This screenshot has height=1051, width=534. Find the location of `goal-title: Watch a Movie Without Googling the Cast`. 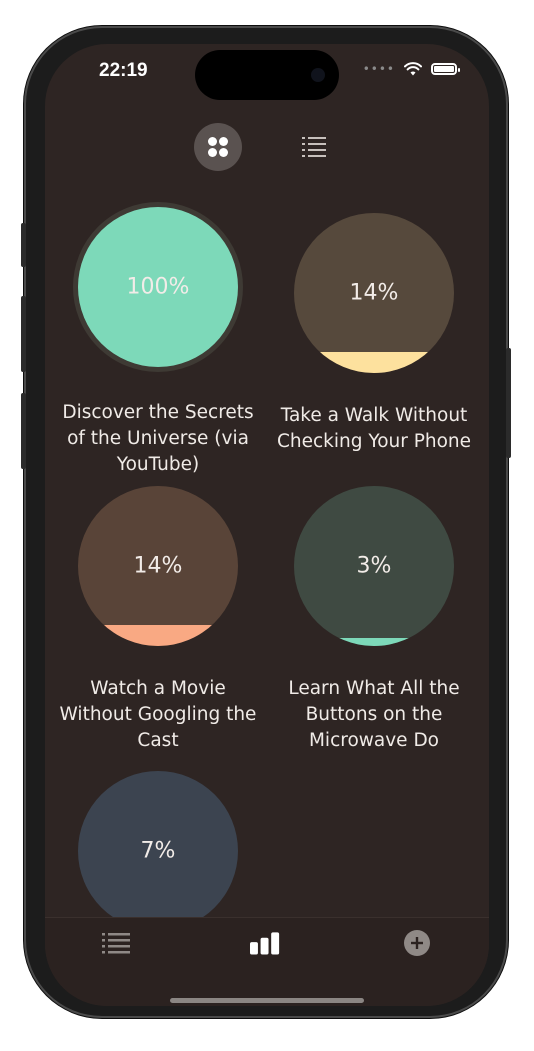

goal-title: Watch a Movie Without Googling the Cast is located at coordinates (158, 714).